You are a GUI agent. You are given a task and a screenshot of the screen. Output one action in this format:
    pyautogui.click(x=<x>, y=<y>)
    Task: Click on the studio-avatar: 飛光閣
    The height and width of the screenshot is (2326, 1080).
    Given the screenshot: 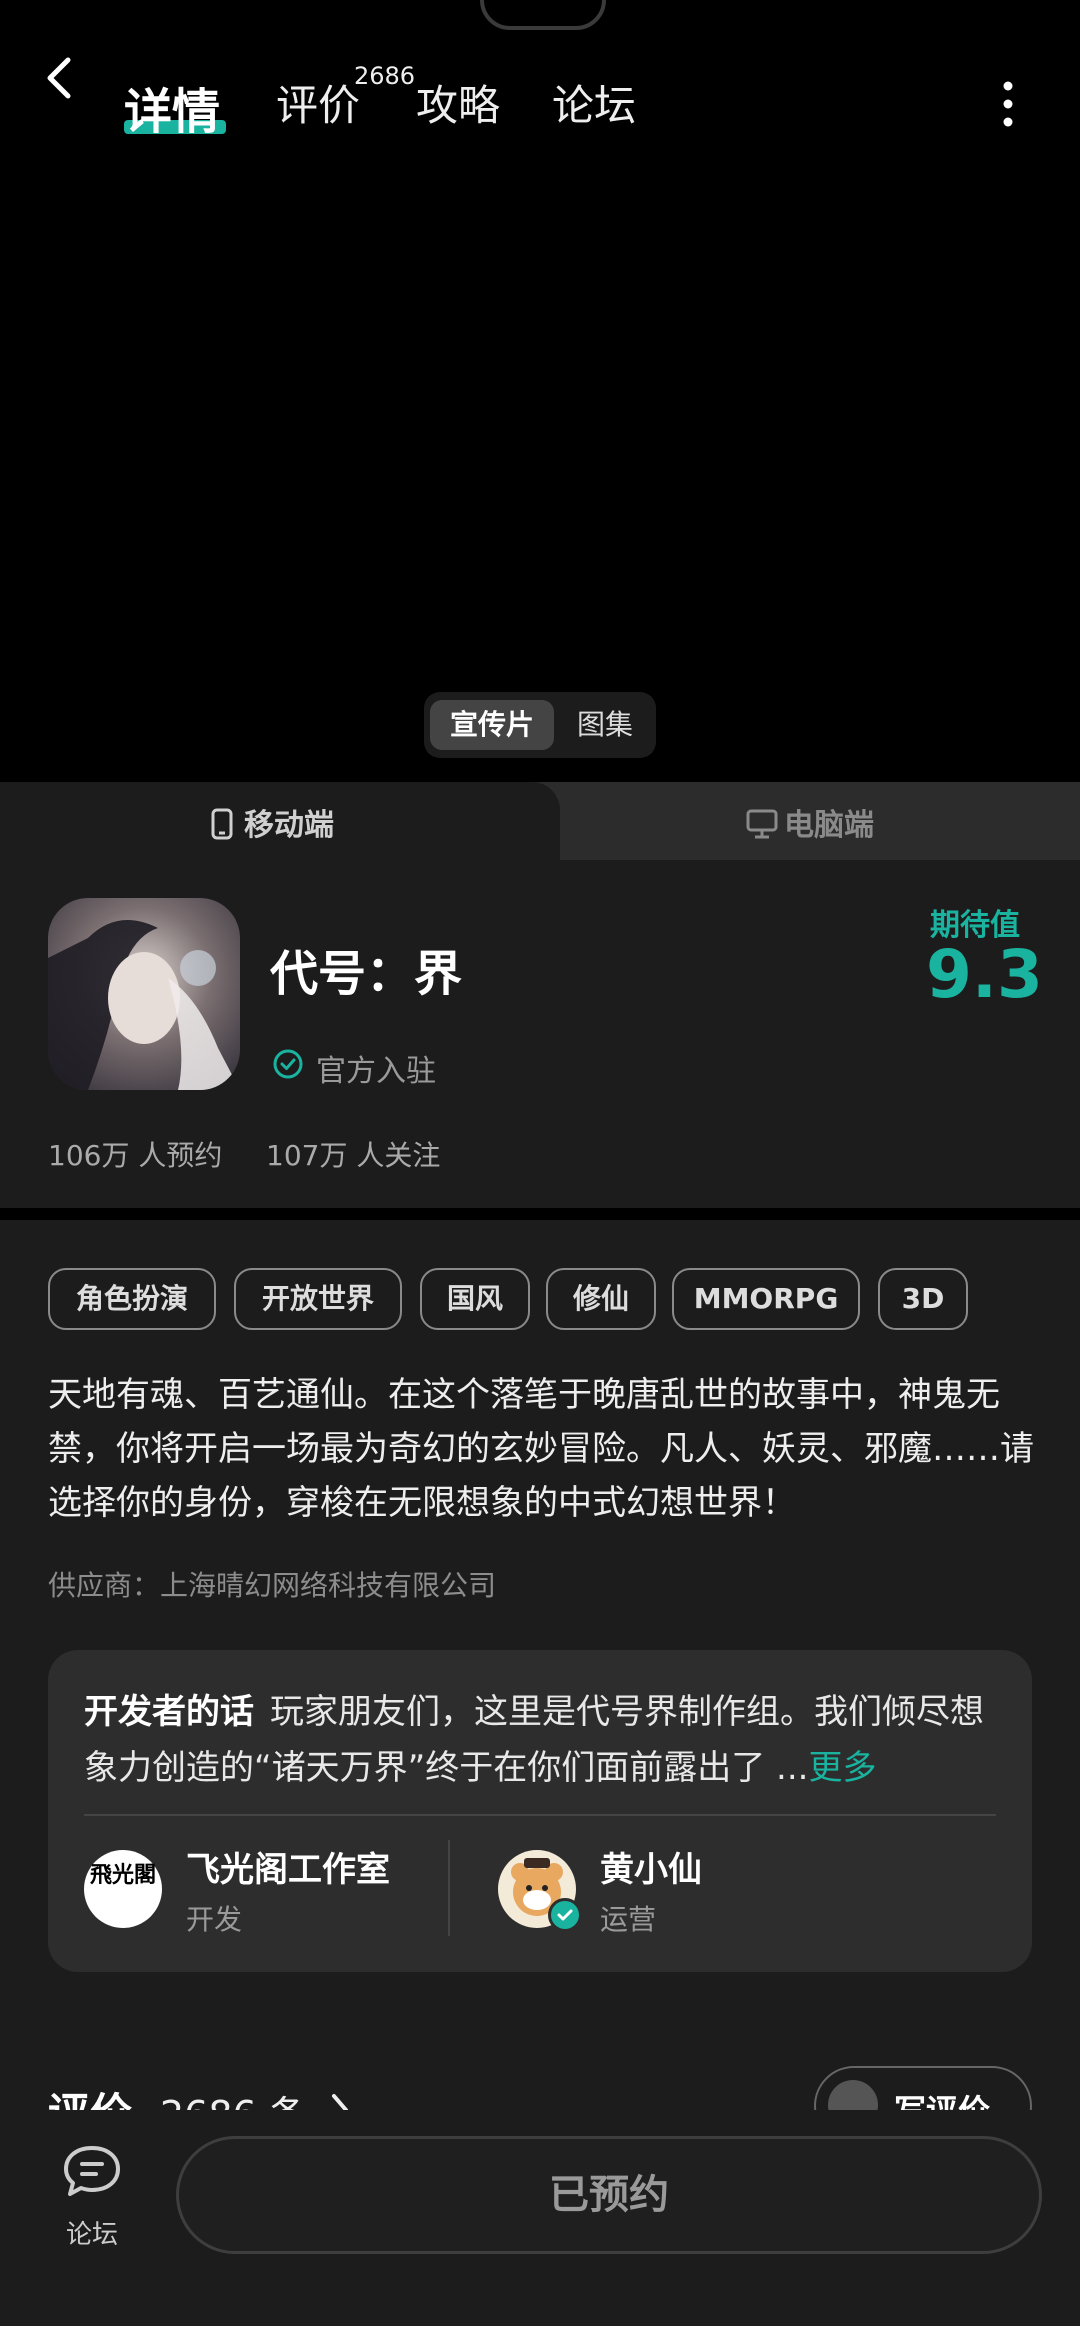 What is the action you would take?
    pyautogui.click(x=123, y=1889)
    